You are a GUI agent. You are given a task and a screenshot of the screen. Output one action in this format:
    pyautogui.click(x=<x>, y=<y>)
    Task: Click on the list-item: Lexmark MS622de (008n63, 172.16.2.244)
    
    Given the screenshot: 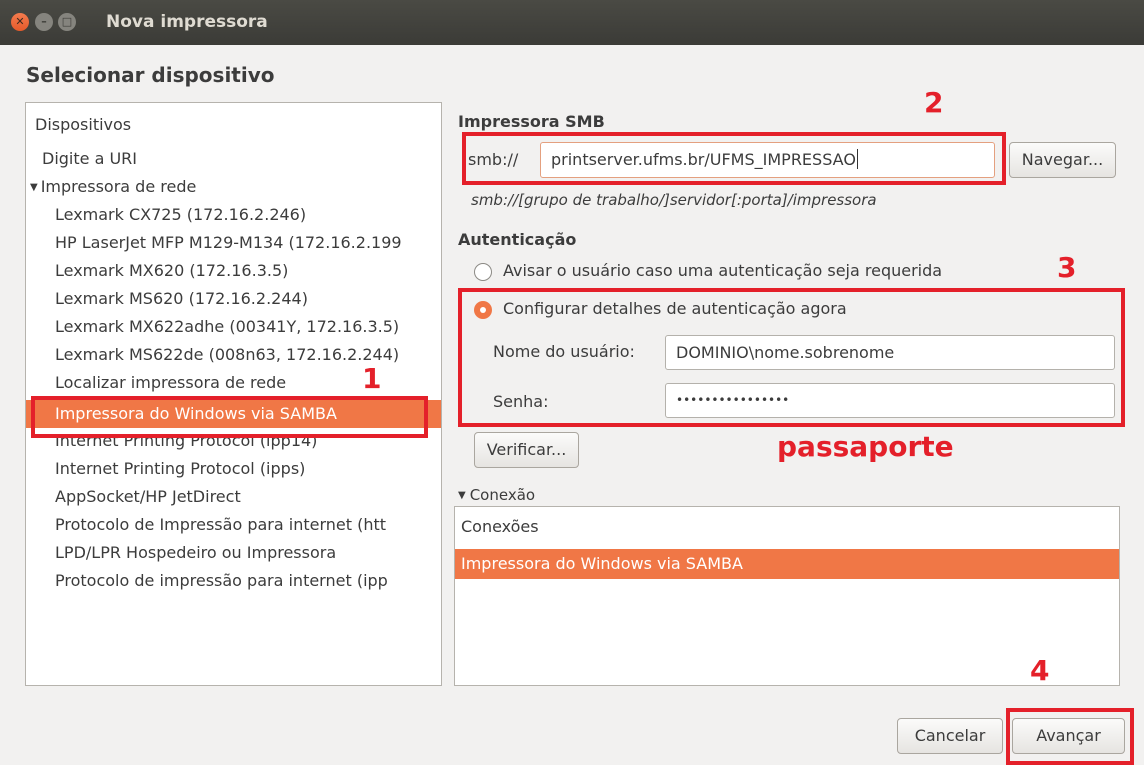 What is the action you would take?
    pyautogui.click(x=227, y=354)
    